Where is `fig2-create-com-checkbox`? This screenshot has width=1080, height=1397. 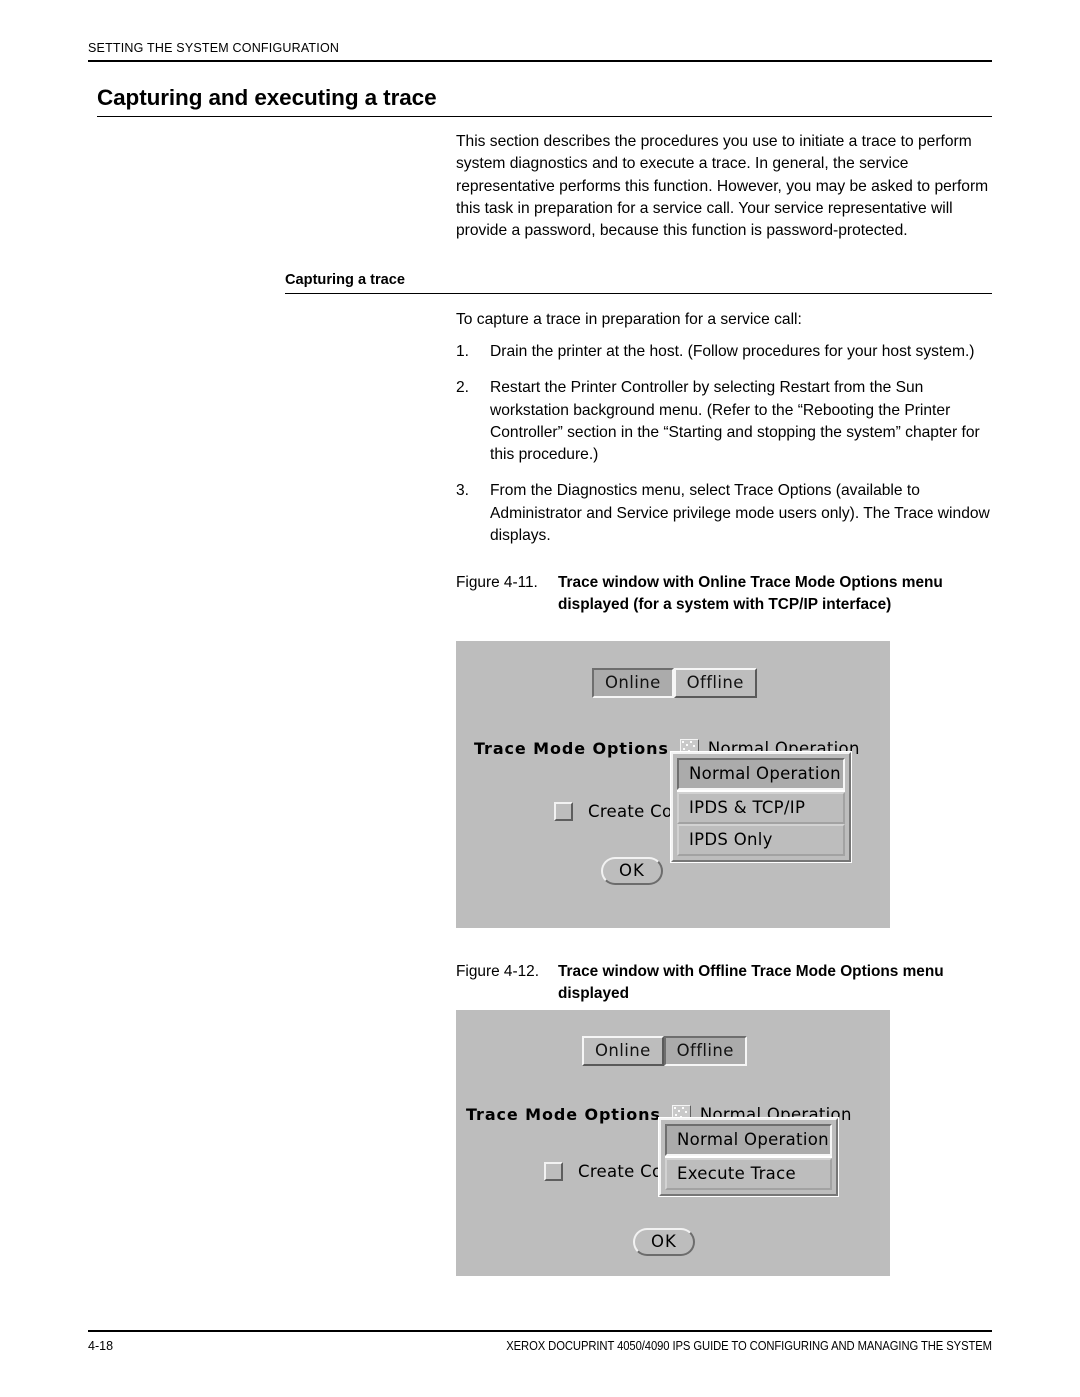 fig2-create-com-checkbox is located at coordinates (553, 1171).